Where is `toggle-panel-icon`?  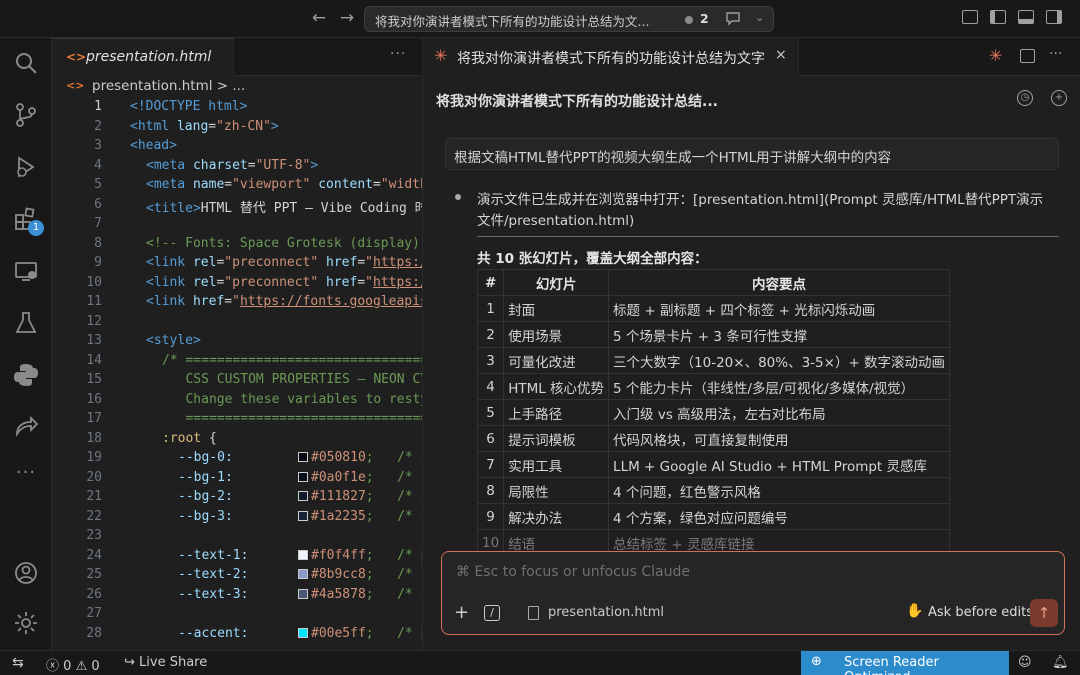 toggle-panel-icon is located at coordinates (1026, 17).